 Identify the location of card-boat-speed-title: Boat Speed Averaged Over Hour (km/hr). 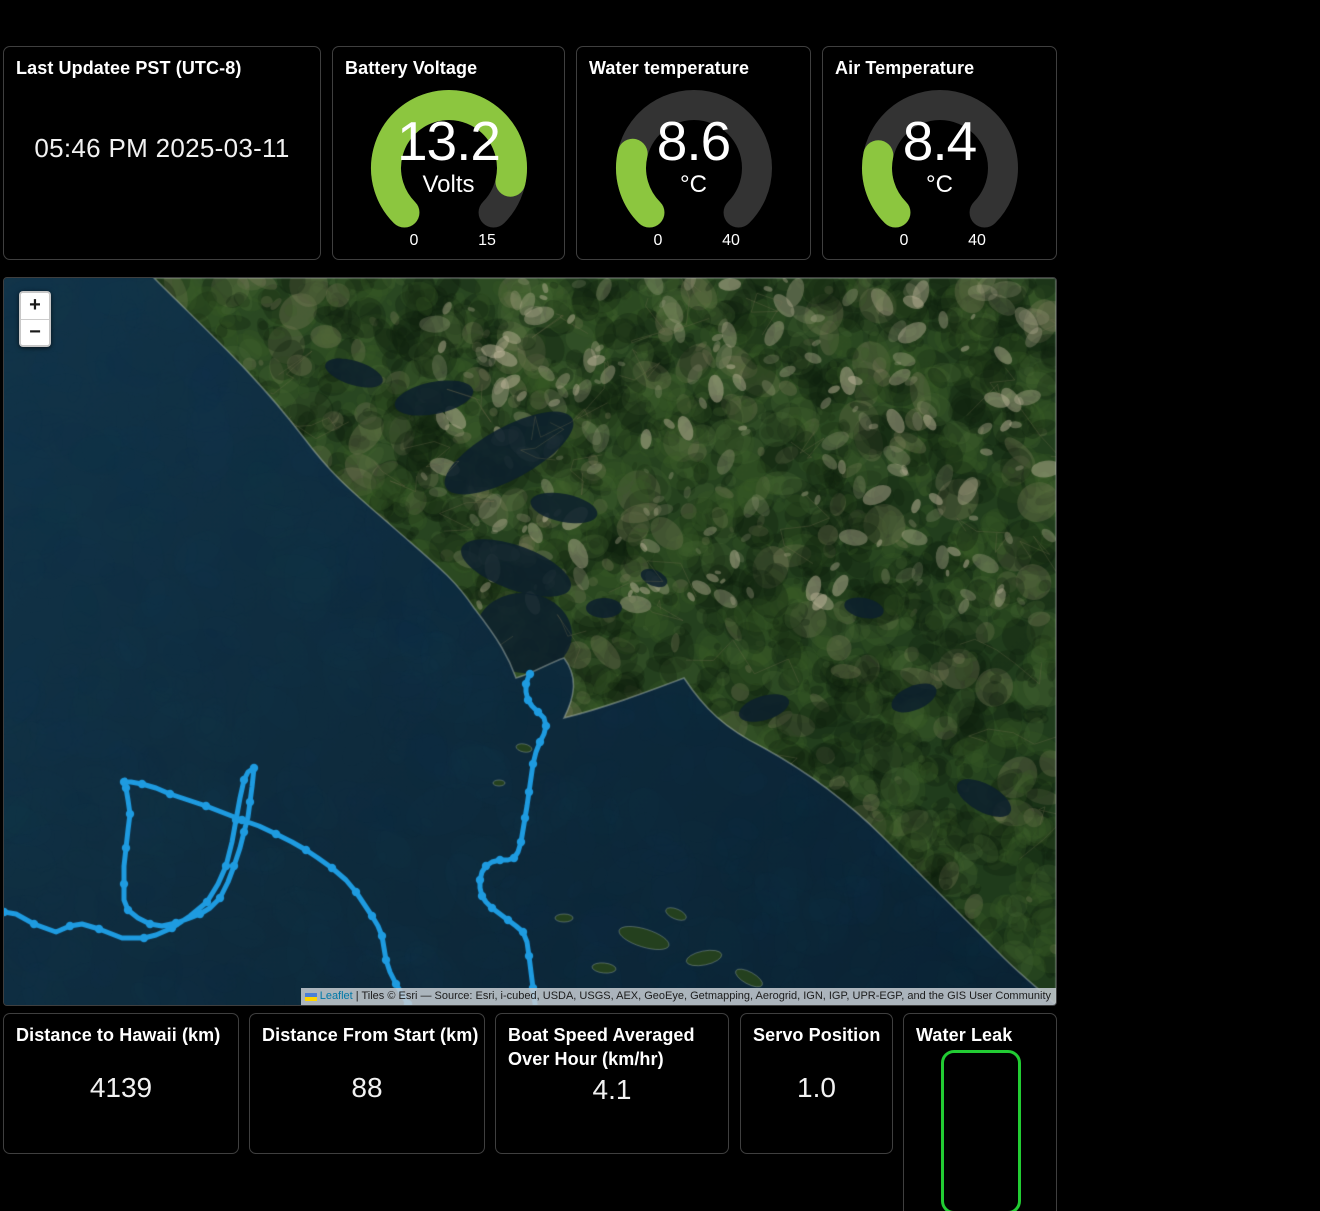
(601, 1047).